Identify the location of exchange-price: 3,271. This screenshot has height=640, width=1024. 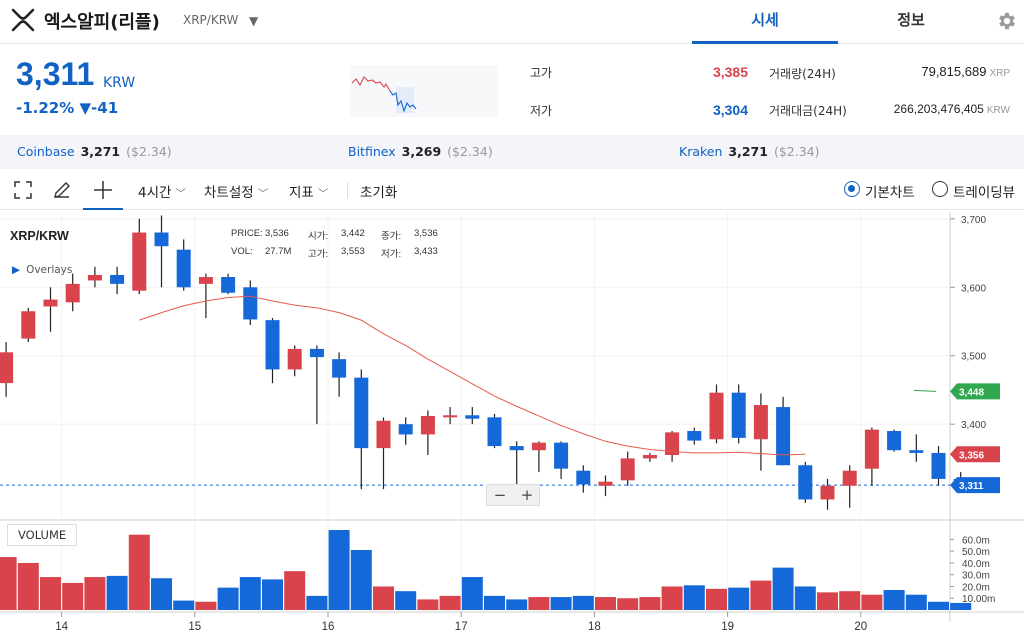
(748, 151).